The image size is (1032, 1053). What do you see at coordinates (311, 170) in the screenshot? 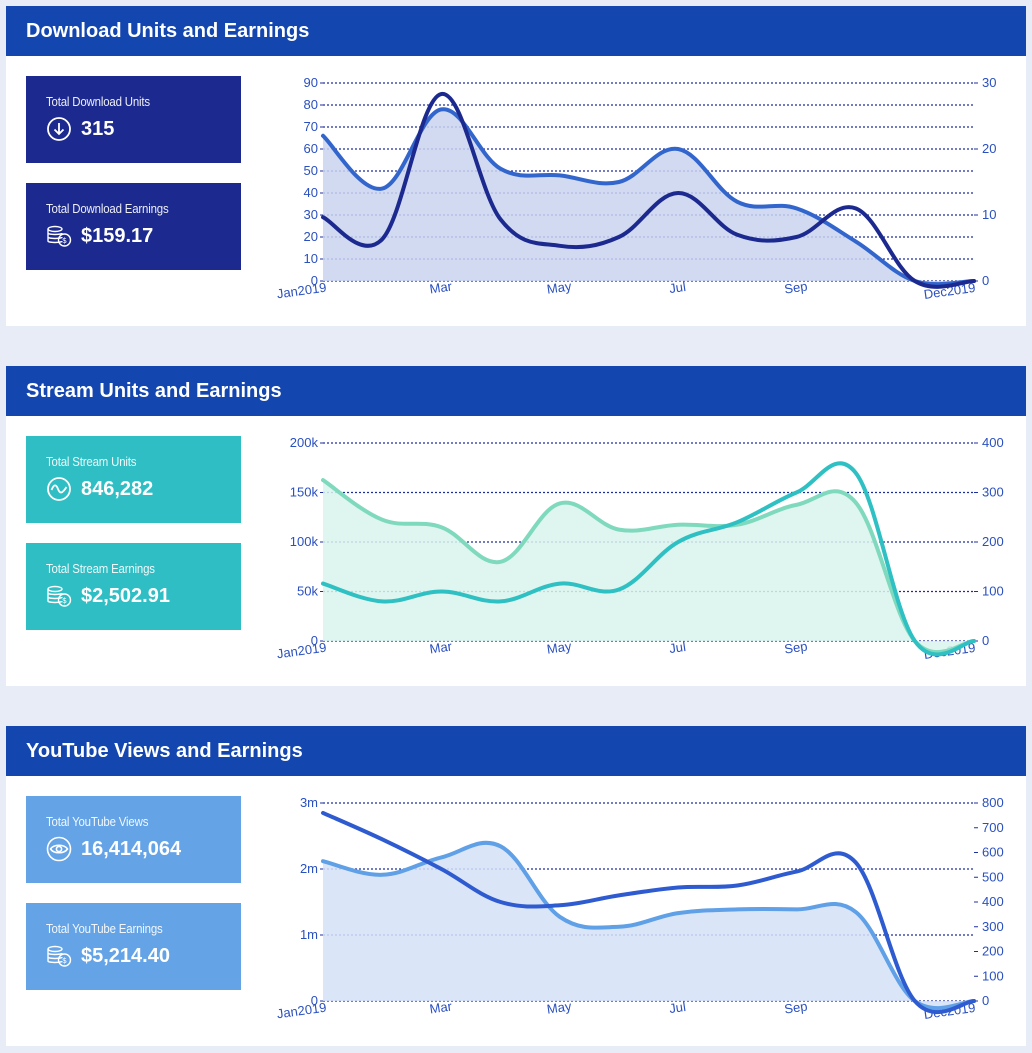
I see `y-left-tick-label: 50` at bounding box center [311, 170].